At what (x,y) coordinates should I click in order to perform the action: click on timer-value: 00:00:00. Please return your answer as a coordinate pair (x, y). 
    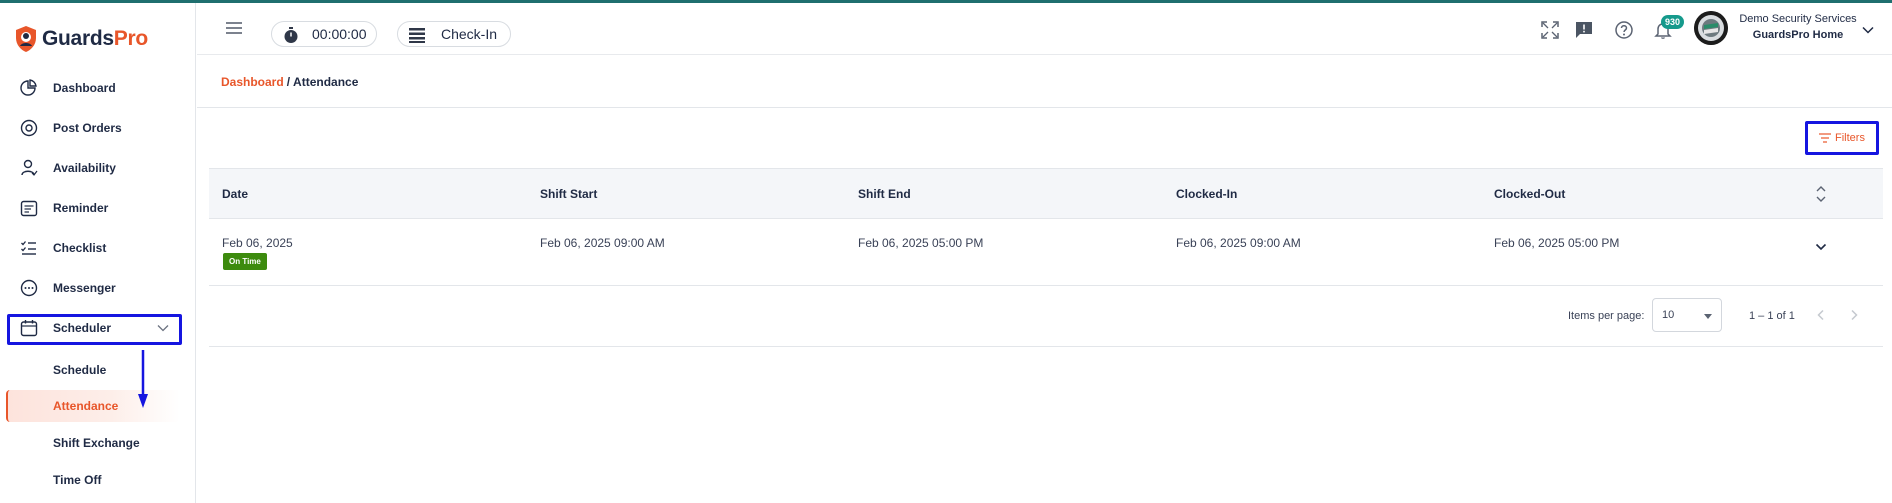
    Looking at the image, I should click on (339, 34).